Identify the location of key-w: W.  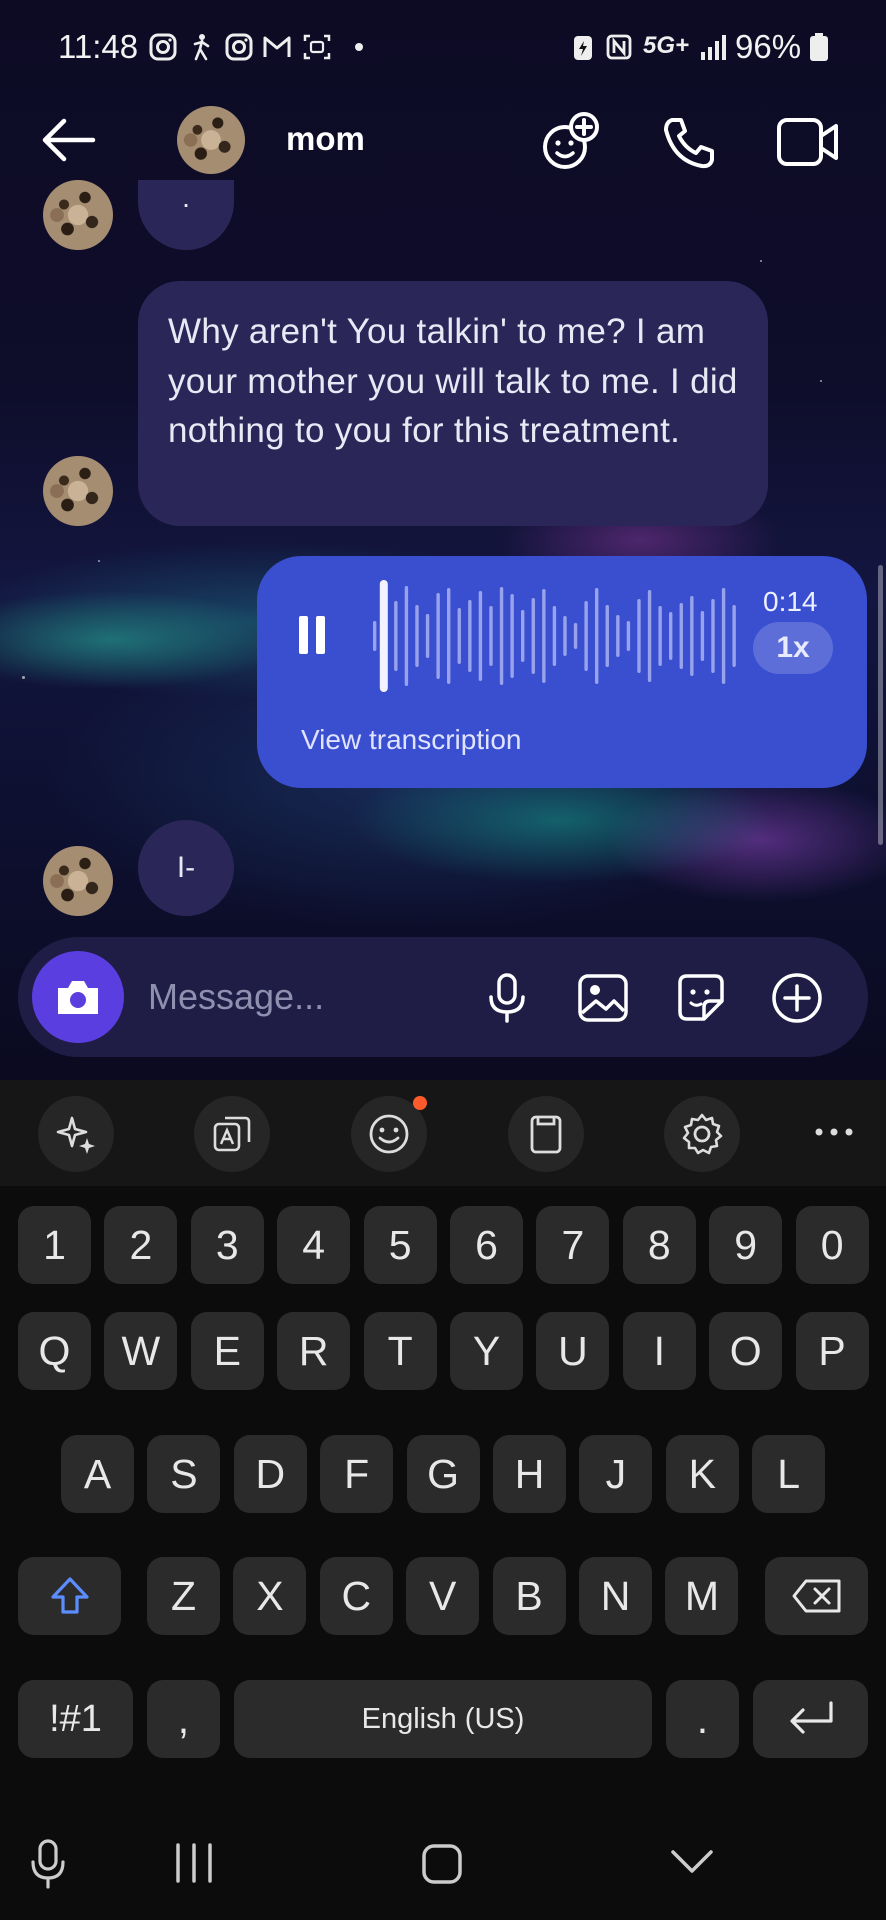
(141, 1351).